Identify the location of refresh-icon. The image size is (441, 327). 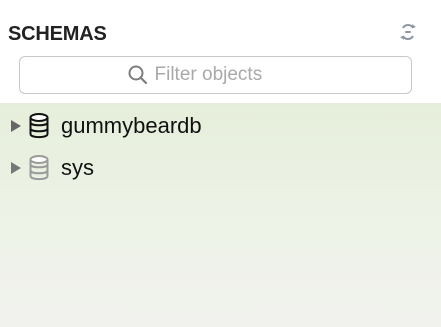
(408, 32).